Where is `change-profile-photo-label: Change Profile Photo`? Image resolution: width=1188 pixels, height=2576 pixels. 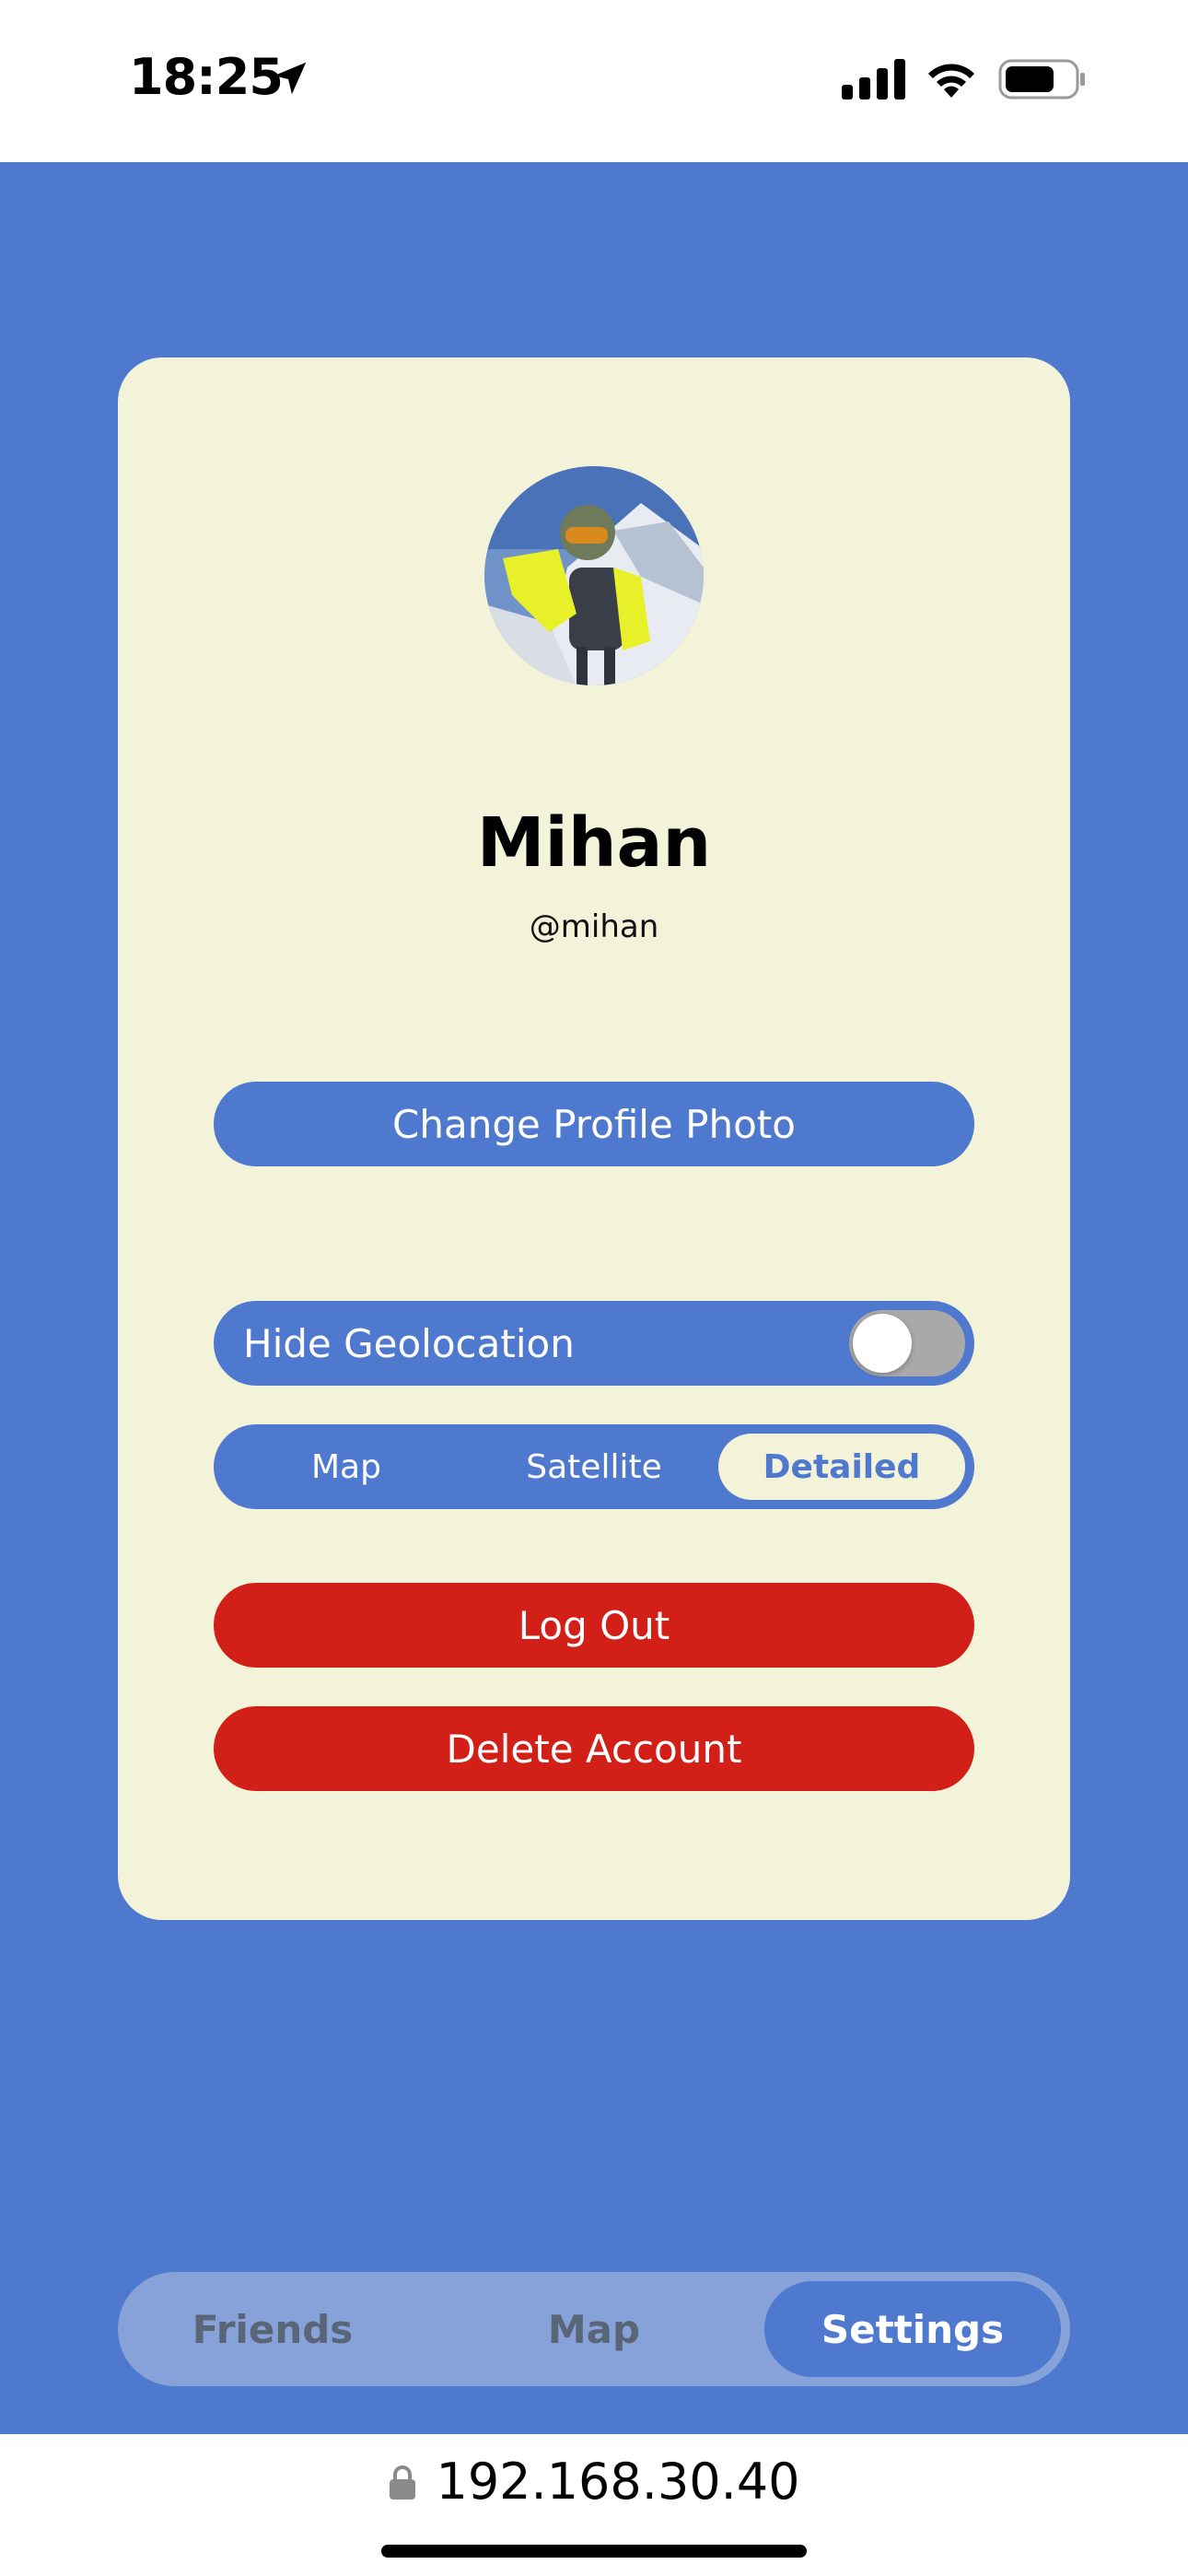
change-profile-photo-label: Change Profile Photo is located at coordinates (594, 1124).